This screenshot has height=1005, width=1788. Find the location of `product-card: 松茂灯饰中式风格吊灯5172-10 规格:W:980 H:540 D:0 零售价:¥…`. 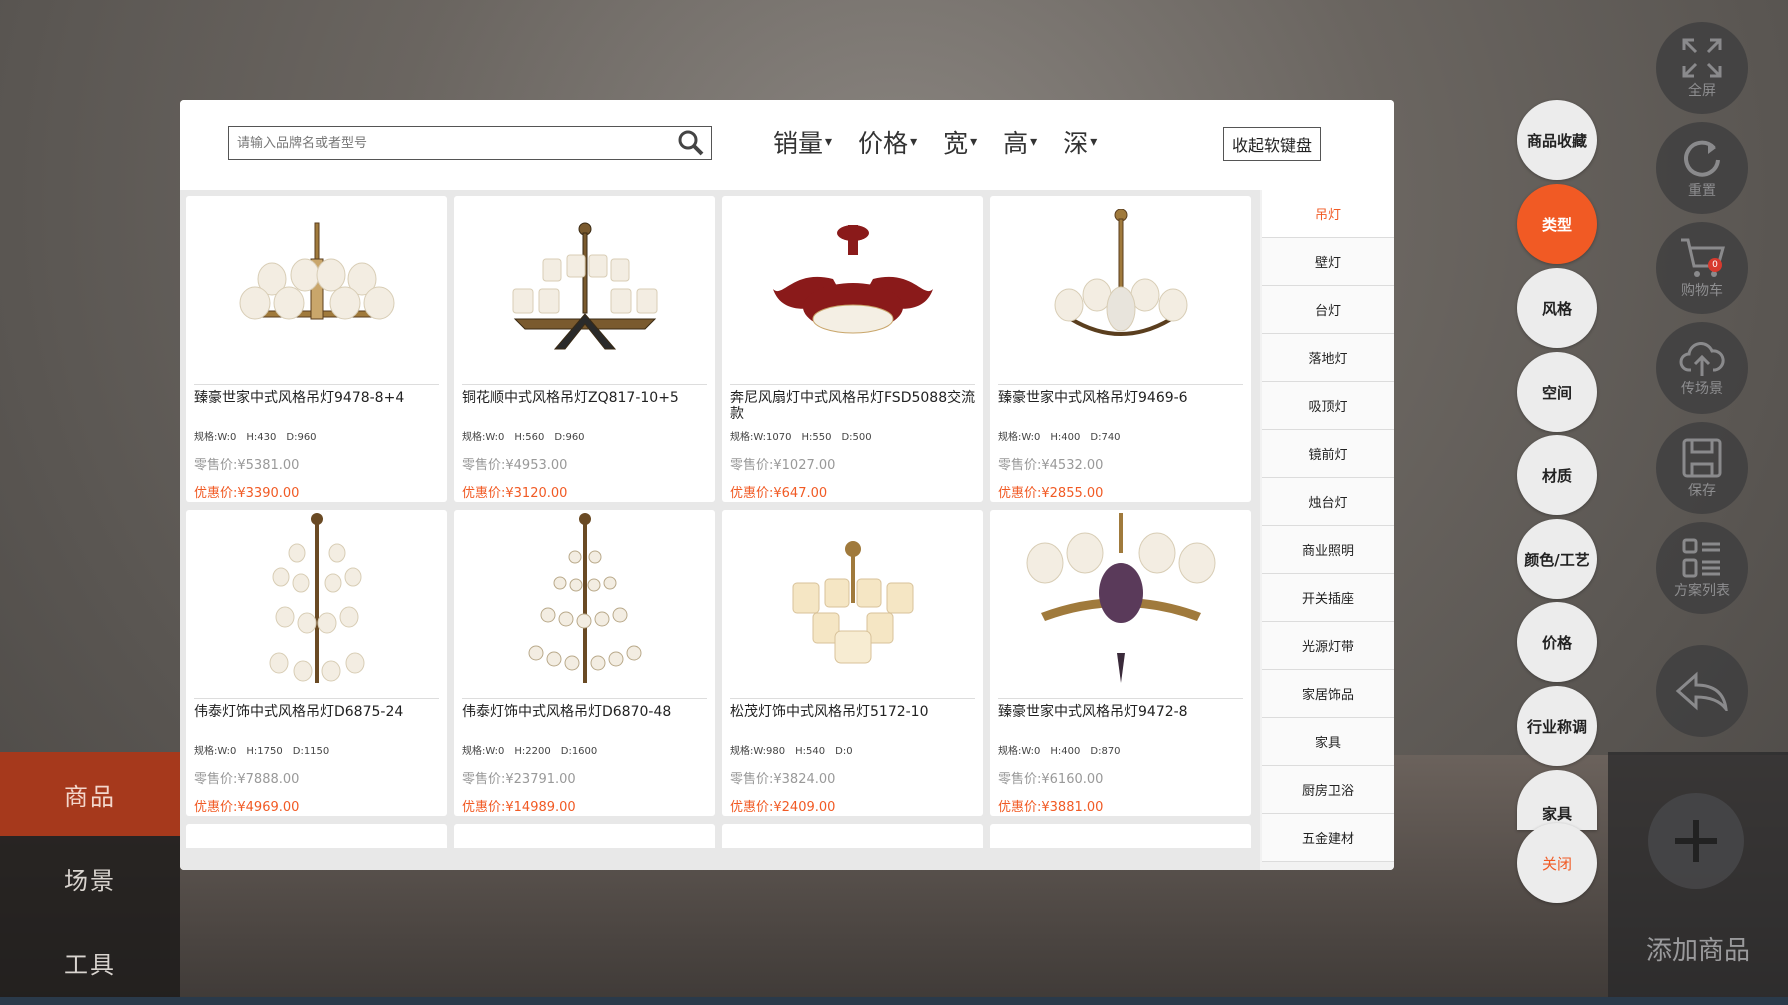

product-card: 松茂灯饰中式风格吊灯5172-10 规格:W:980 H:540 D:0 零售价:¥… is located at coordinates (852, 663).